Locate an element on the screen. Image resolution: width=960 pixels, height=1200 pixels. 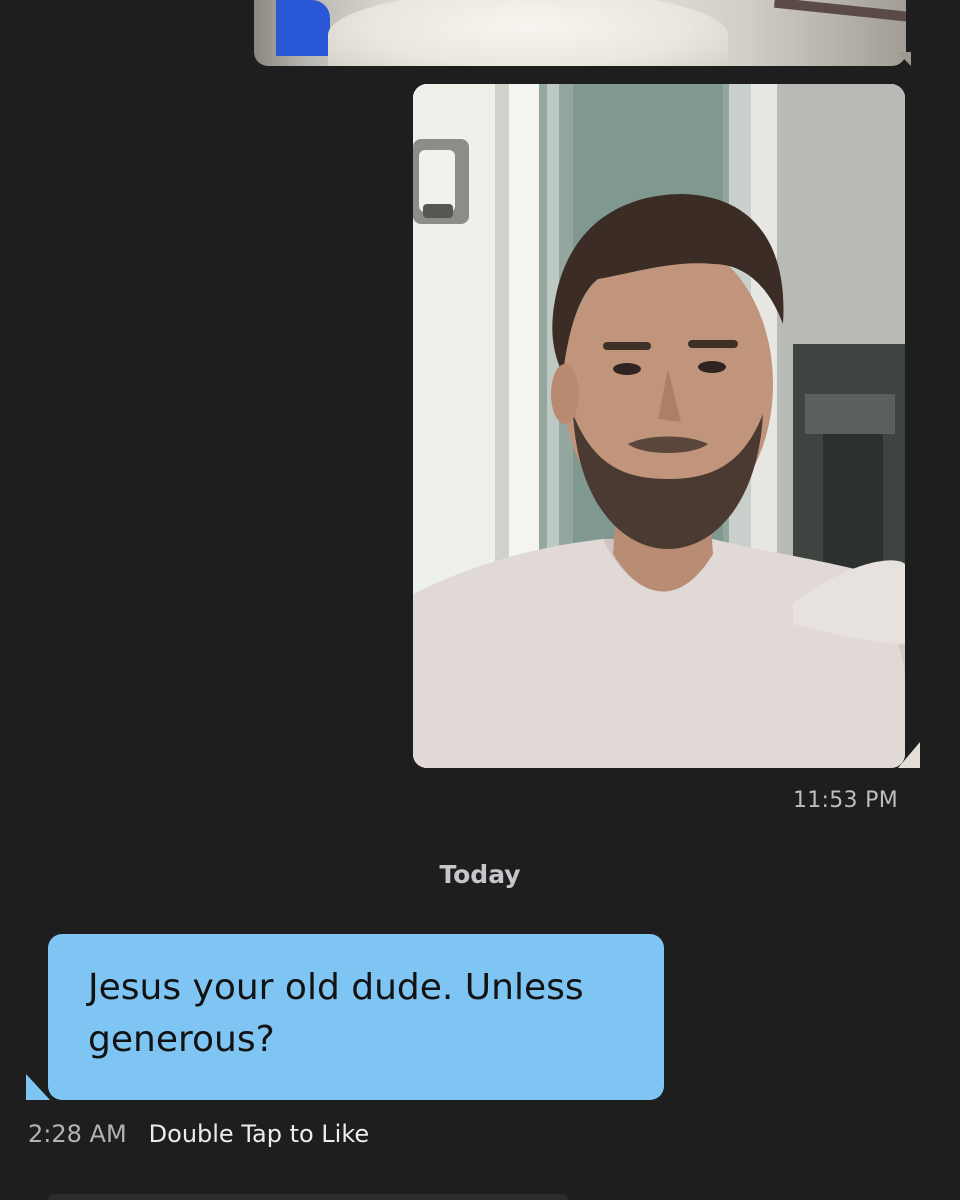
double-tap-like-hint: Double Tap to Like is located at coordinates (259, 1134).